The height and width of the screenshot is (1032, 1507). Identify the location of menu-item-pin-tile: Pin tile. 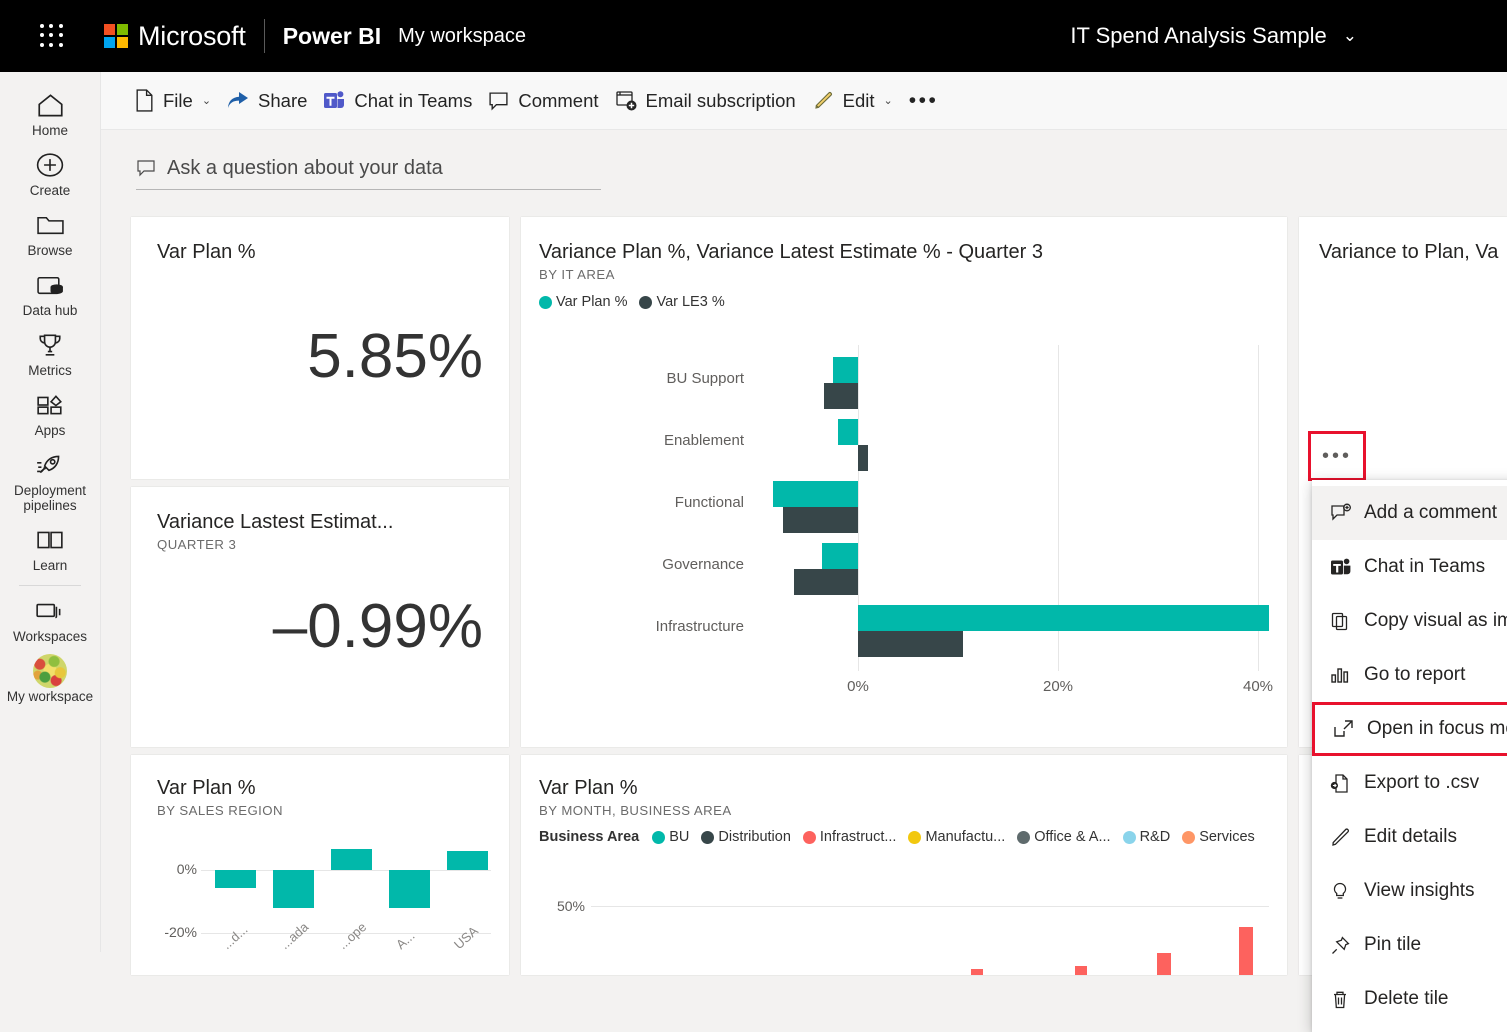
(1409, 945).